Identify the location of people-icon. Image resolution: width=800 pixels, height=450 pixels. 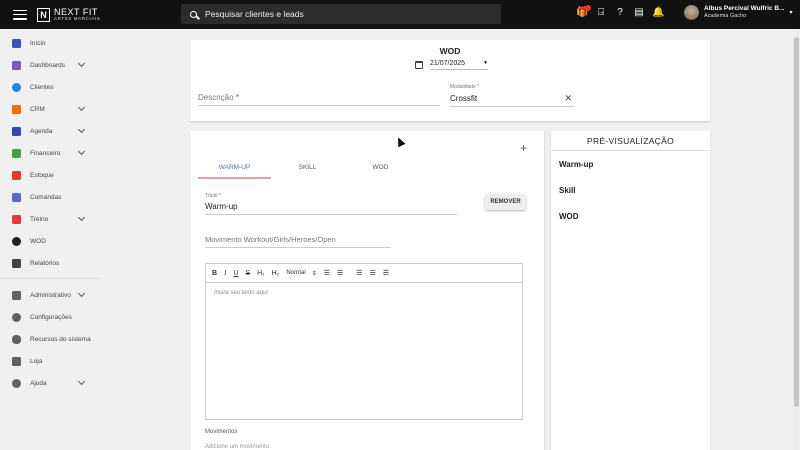
(16, 87).